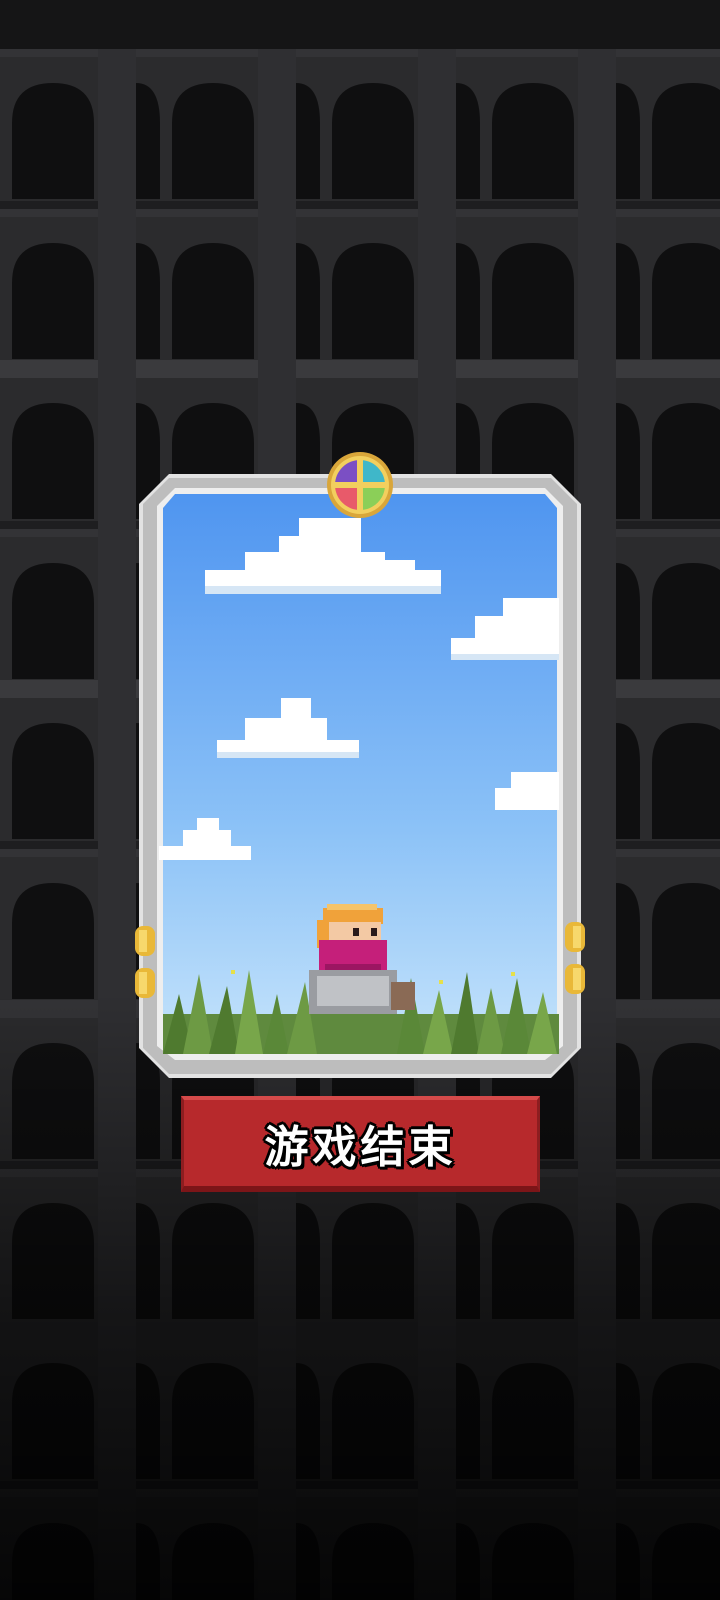 Image resolution: width=720 pixels, height=1600 pixels. Describe the element at coordinates (360, 1147) in the screenshot. I see `game-over-label: 游戏结束` at that location.